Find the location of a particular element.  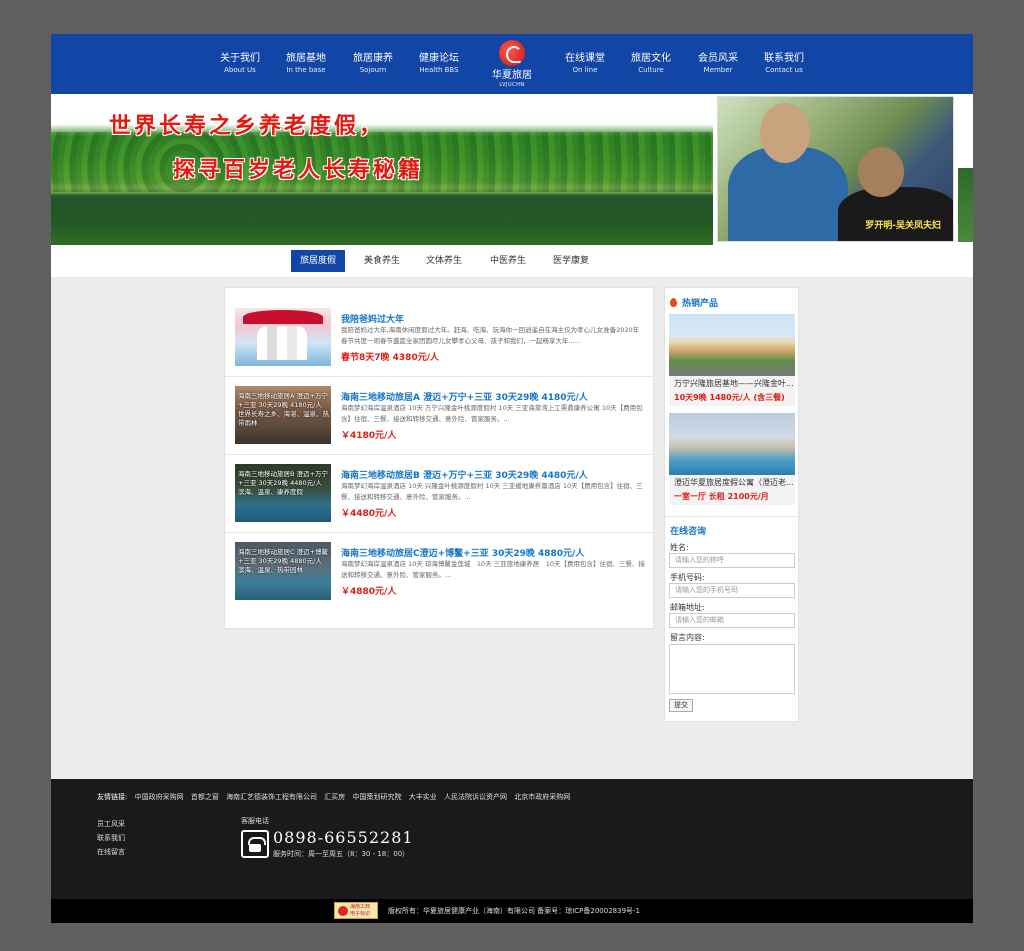

item-title: 海南三地移动旅居A 澄迈+万宁+三亚 30天29晚 4180元/人 is located at coordinates (464, 396).